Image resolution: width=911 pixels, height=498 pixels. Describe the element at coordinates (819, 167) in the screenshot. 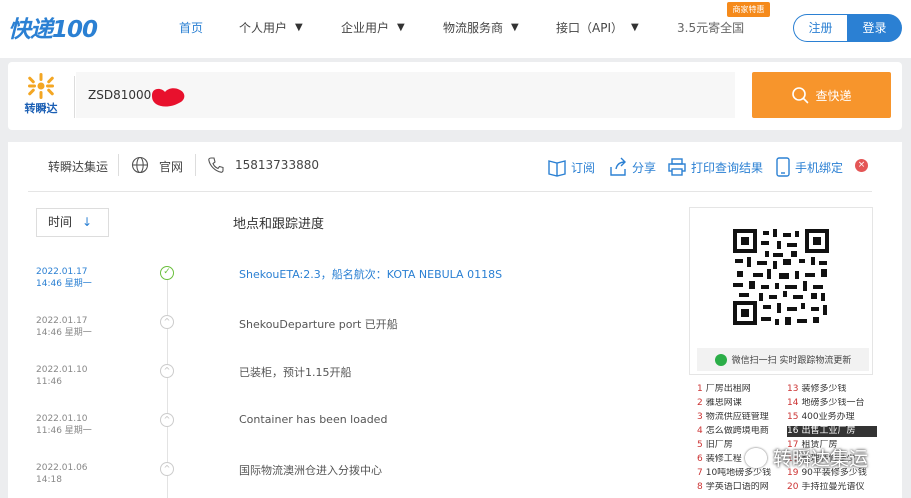

I see `bind-phone-label: 手机绑定` at that location.